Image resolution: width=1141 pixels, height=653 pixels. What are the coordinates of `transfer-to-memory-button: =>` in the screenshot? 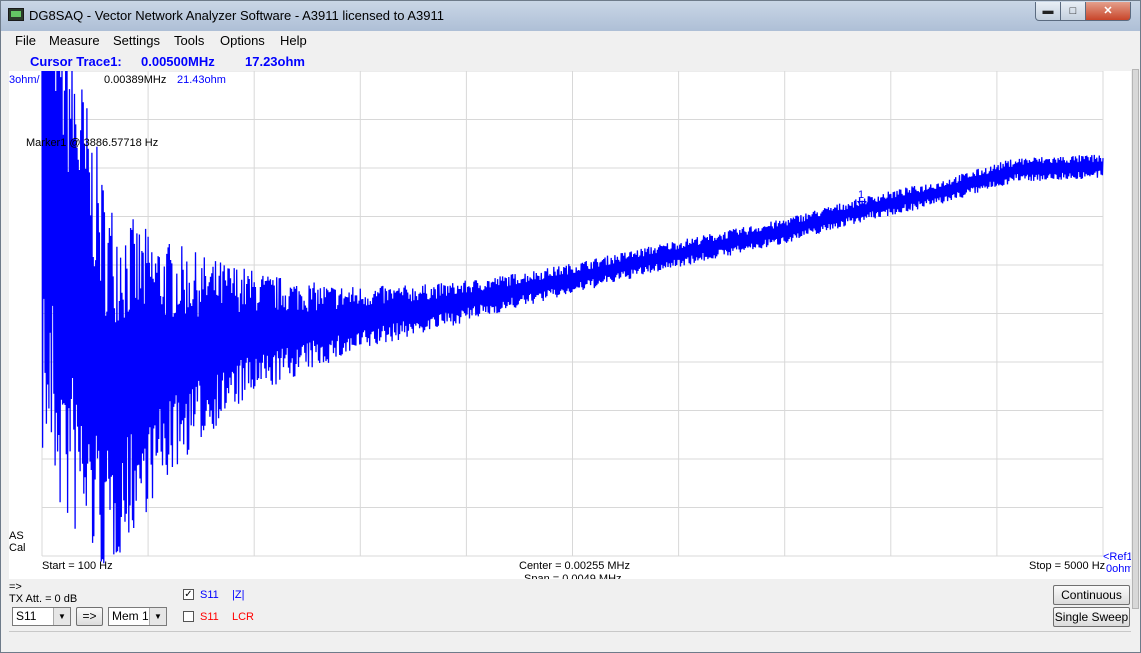 It's located at (89, 616).